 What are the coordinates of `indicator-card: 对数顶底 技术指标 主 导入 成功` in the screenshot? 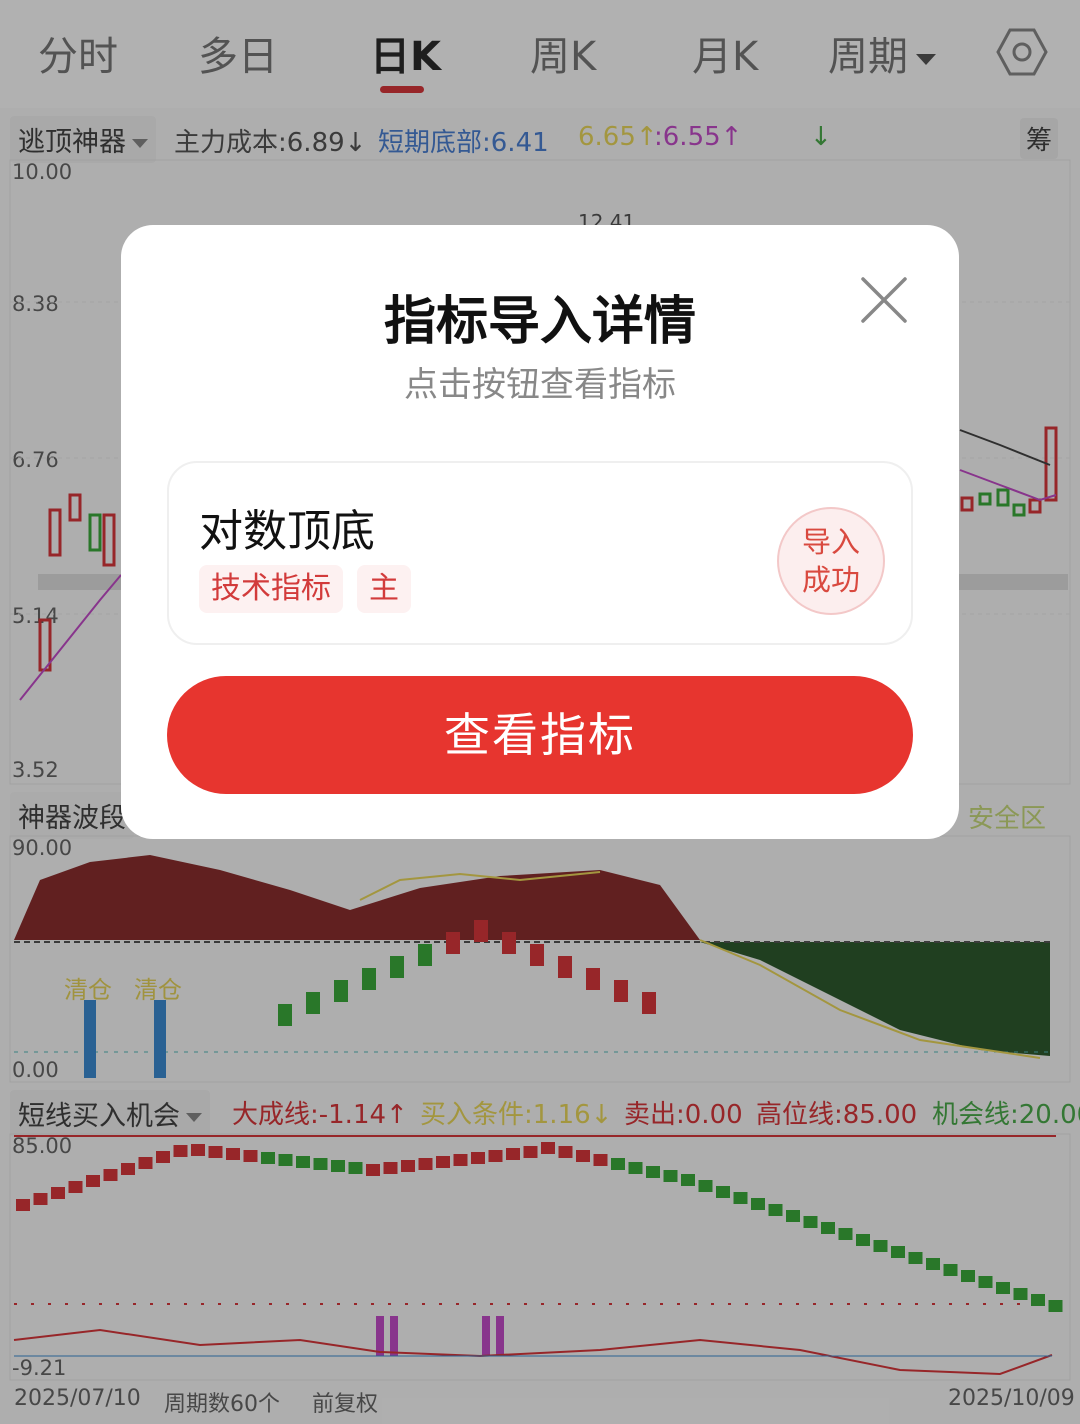 It's located at (540, 553).